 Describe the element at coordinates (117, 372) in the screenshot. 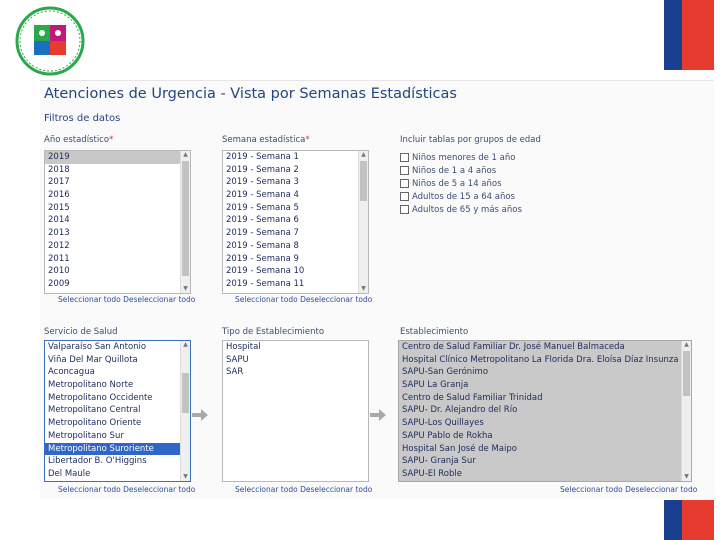

I see `service-option: Aconcagua` at that location.